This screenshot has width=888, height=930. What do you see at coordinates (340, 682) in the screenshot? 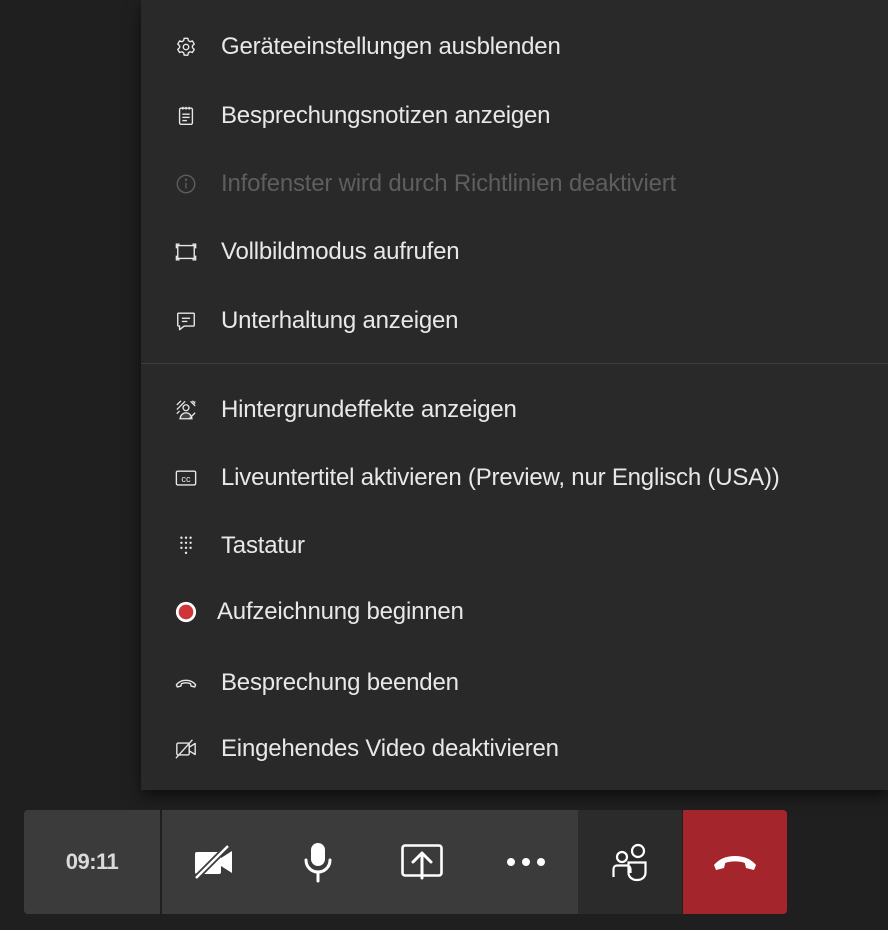
I see `menu-item-label: Besprechung beenden` at bounding box center [340, 682].